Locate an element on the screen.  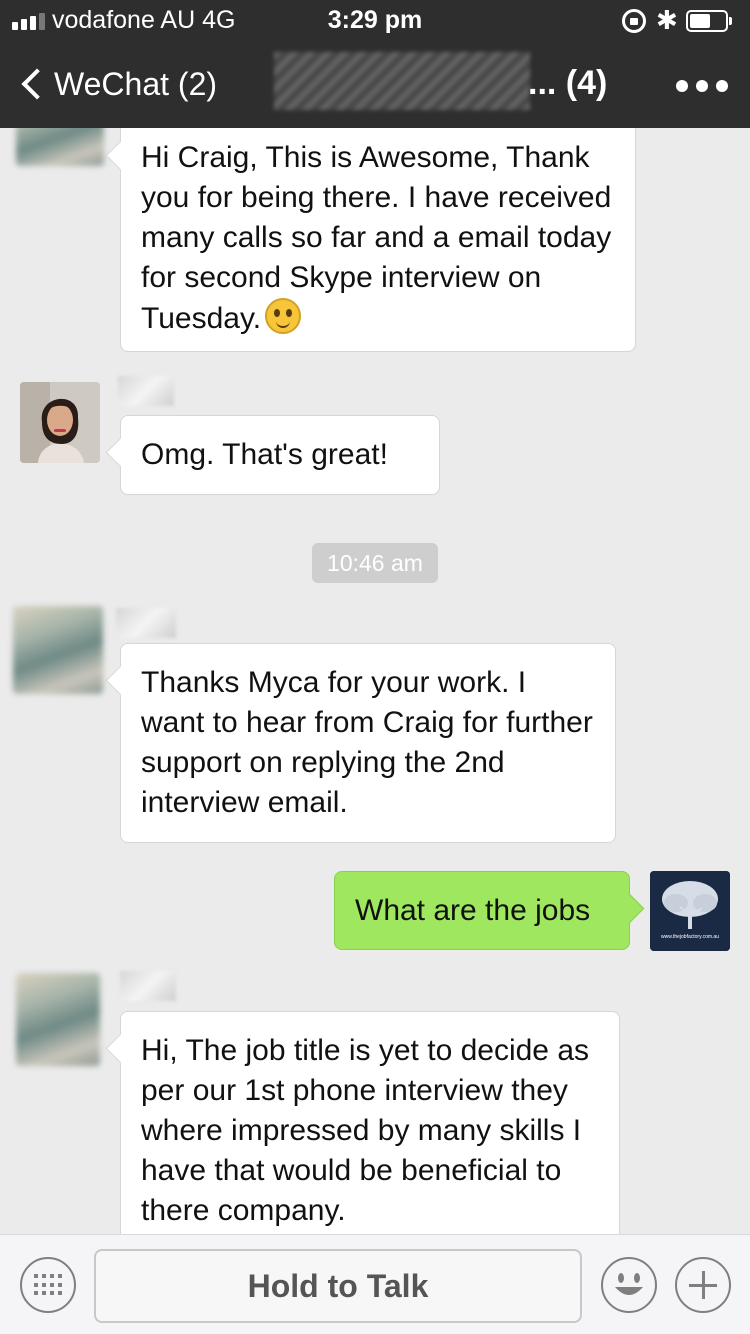
chevron-left-icon is located at coordinates (37, 84).